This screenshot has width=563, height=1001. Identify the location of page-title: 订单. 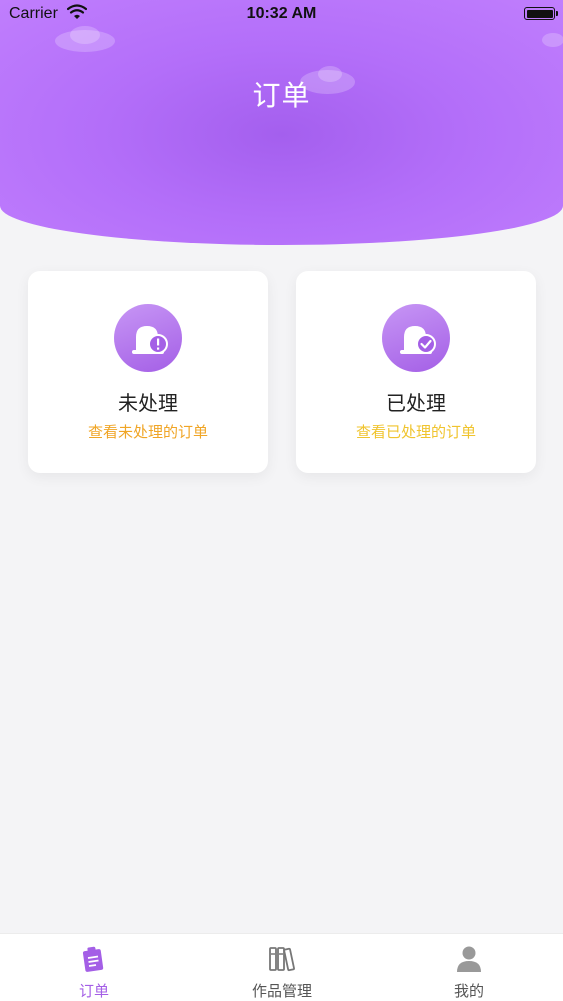
(281, 95).